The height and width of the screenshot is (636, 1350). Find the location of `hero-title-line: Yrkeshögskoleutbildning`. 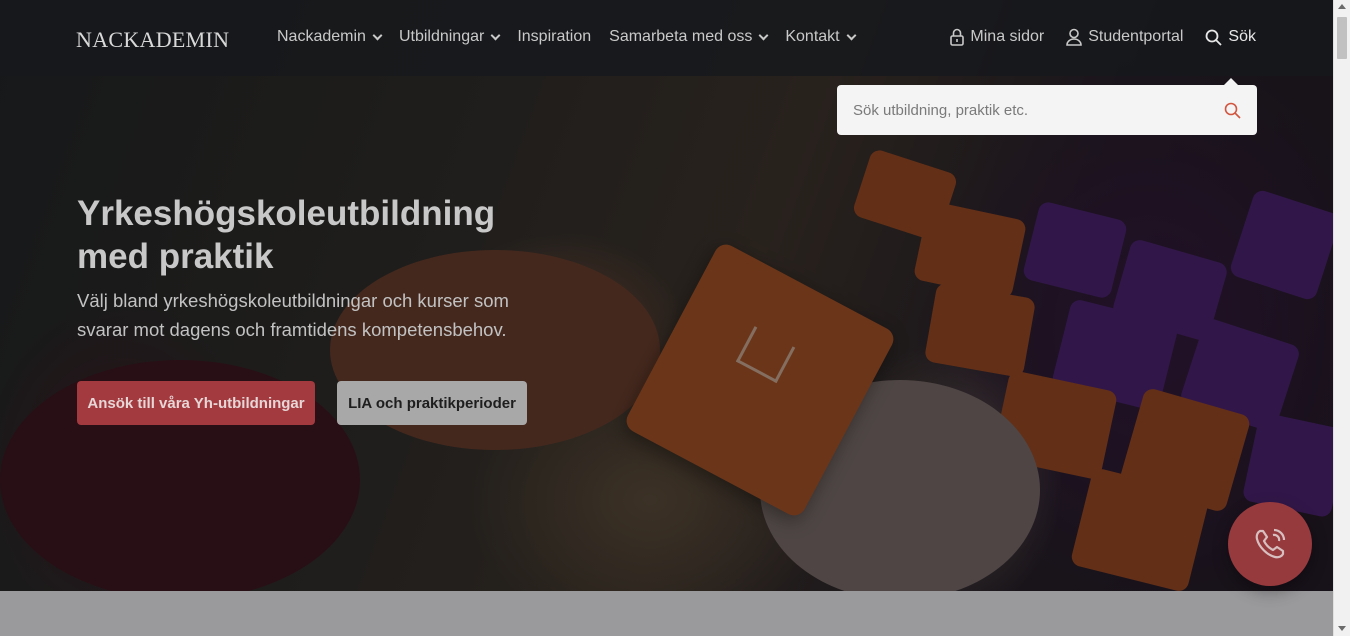

hero-title-line: Yrkeshögskoleutbildning is located at coordinates (286, 213).